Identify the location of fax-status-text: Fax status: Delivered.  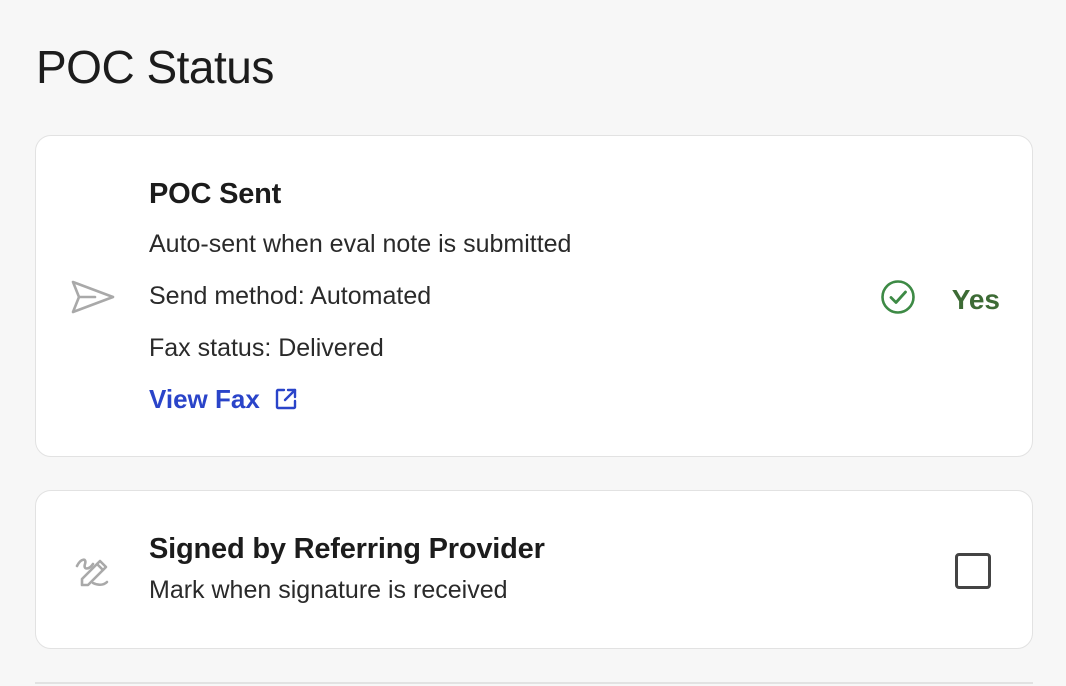
(266, 348).